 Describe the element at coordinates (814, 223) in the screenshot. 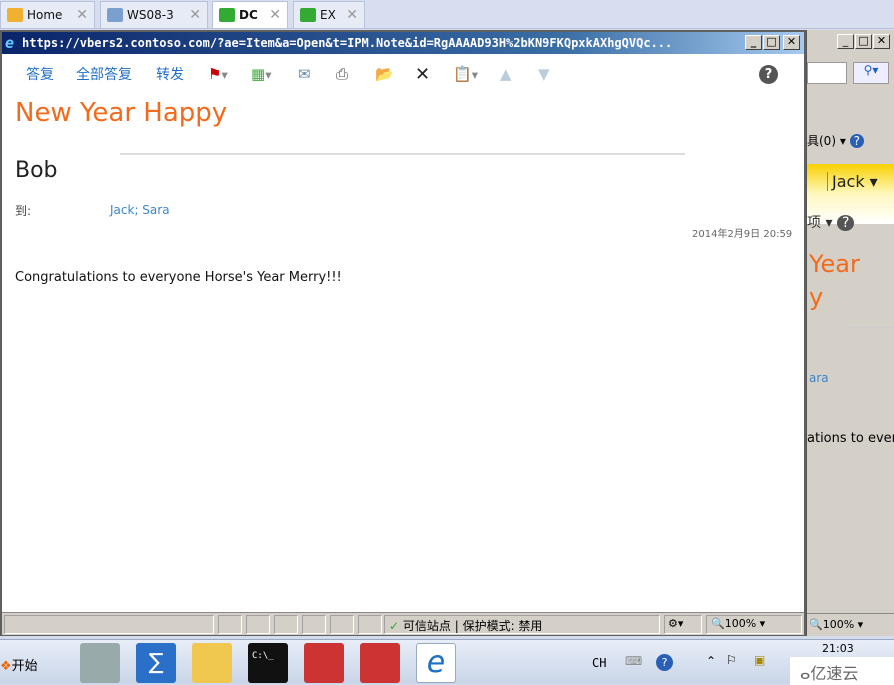

I see `options-label: 项` at that location.